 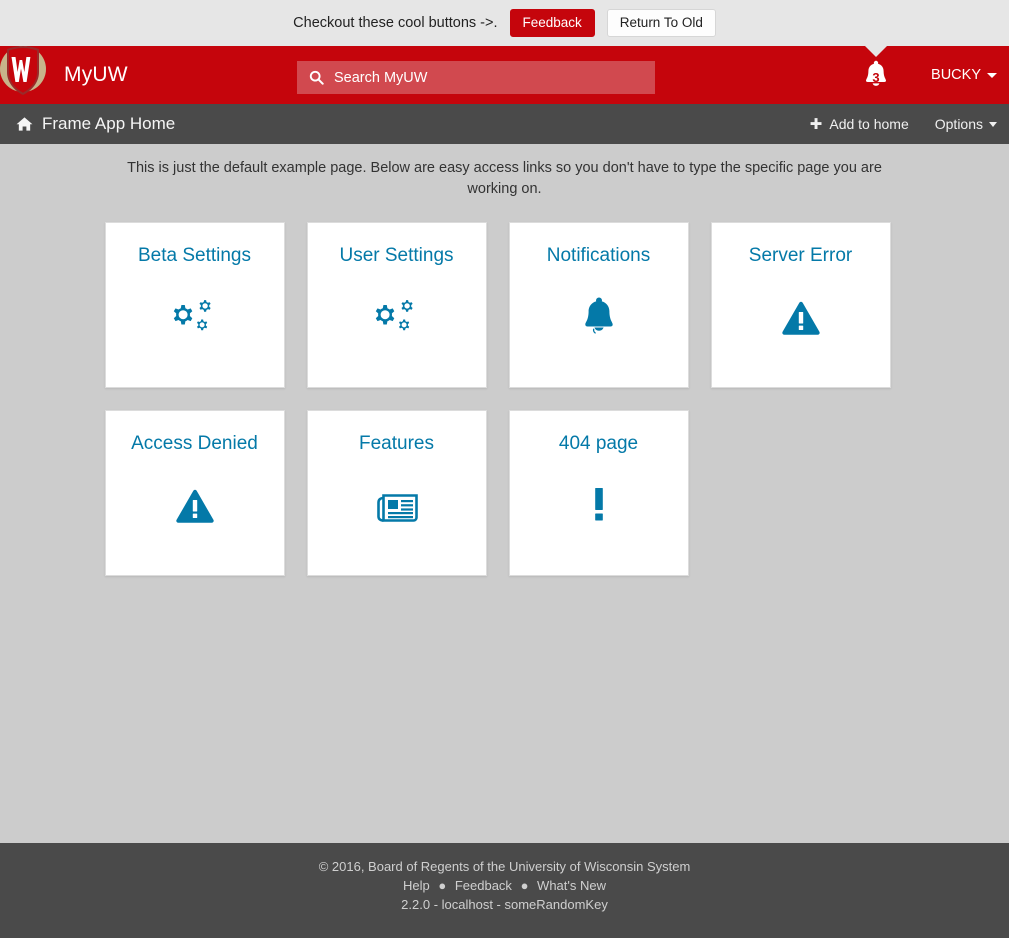 I want to click on add-to-home-button: ✚ Add to home, so click(x=859, y=124).